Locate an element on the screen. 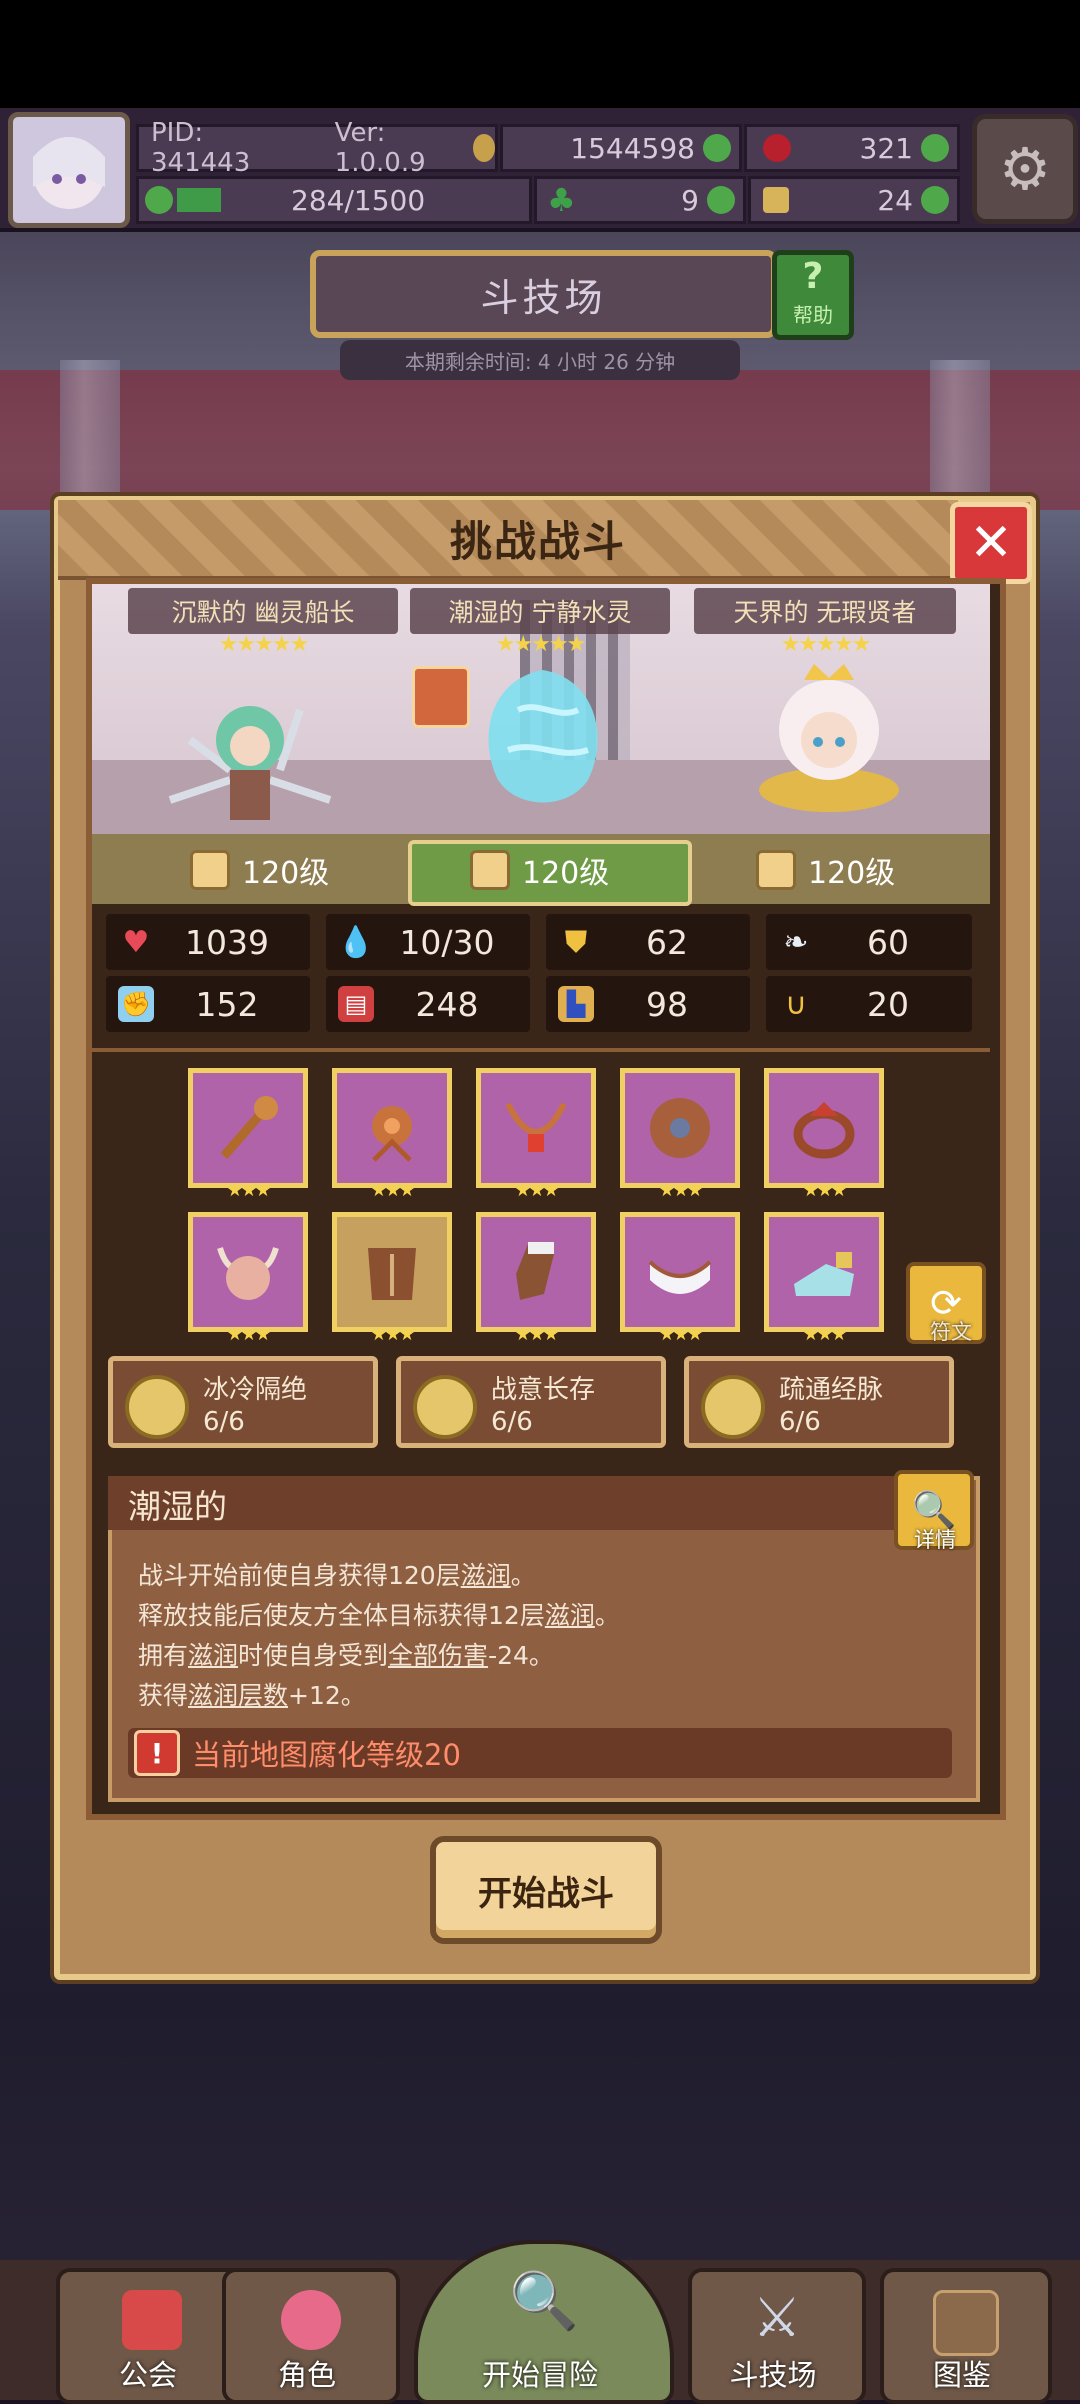 Image resolution: width=1080 pixels, height=2404 pixels. sword-icon is located at coordinates (210, 870).